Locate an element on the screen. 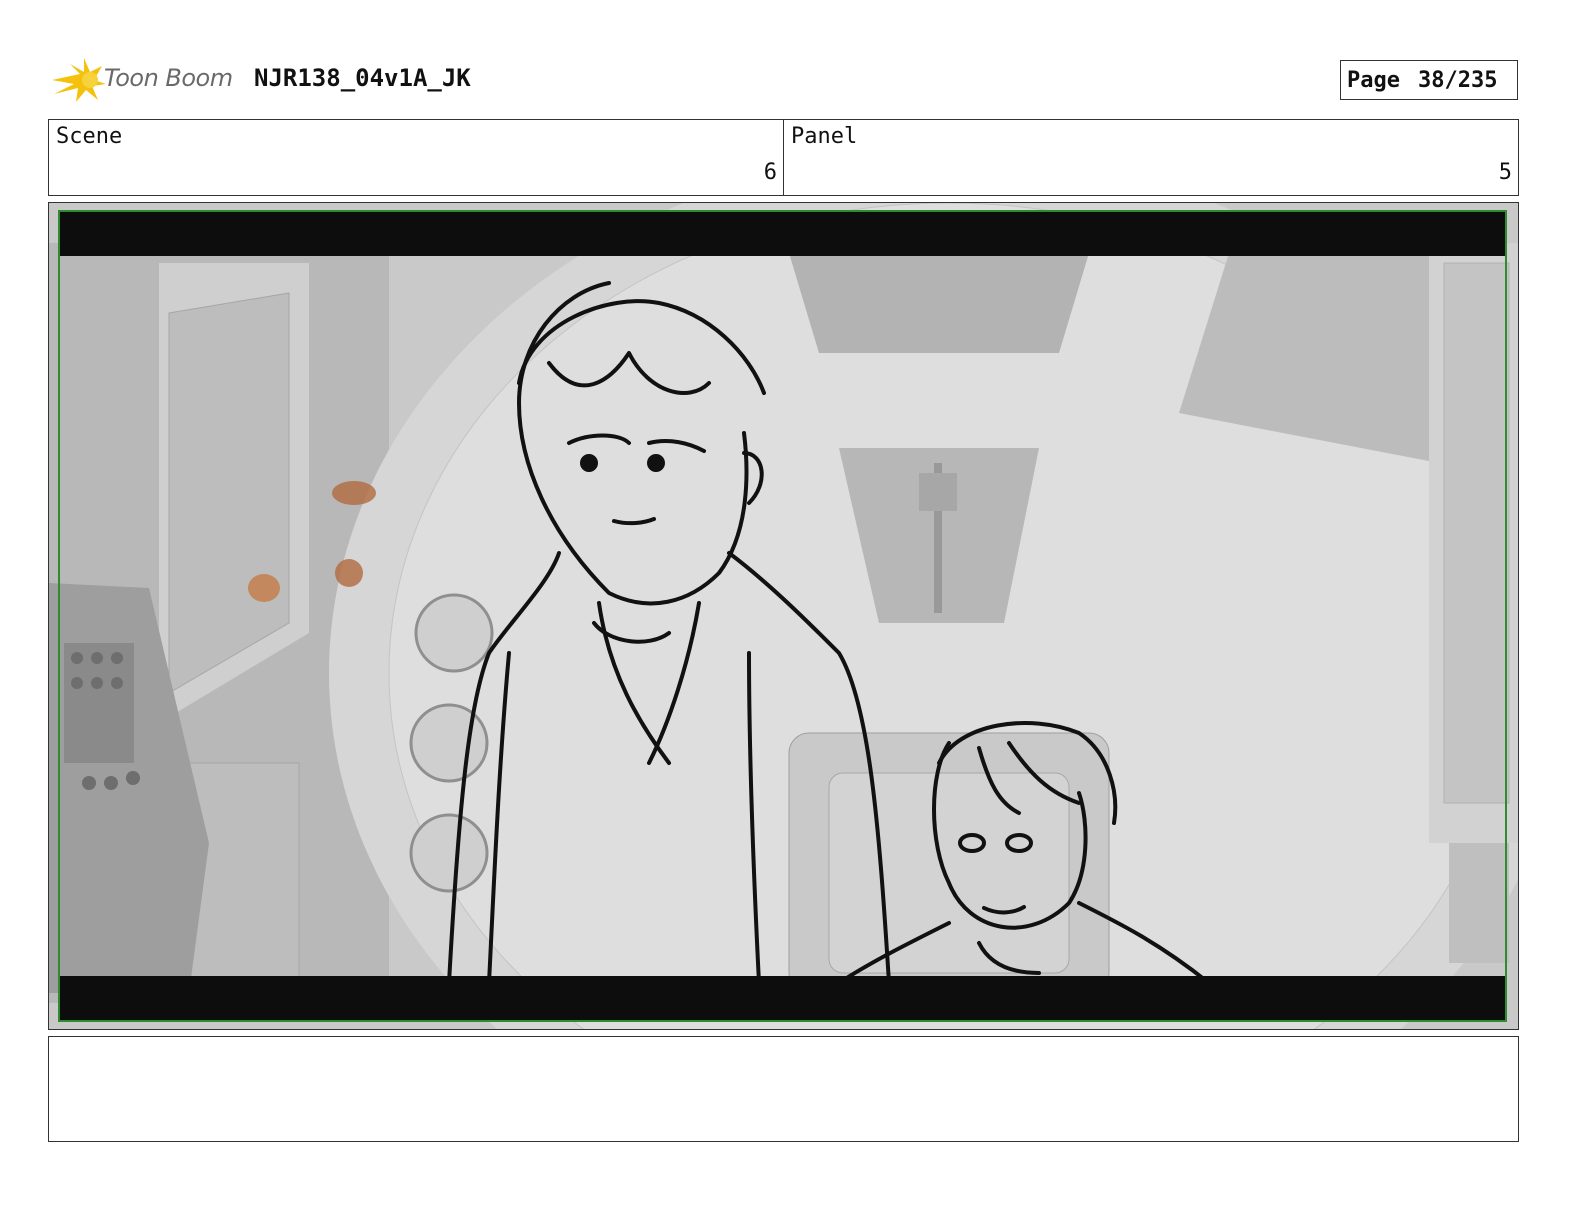 This screenshot has height=1224, width=1584. scene-value: 6 is located at coordinates (770, 172).